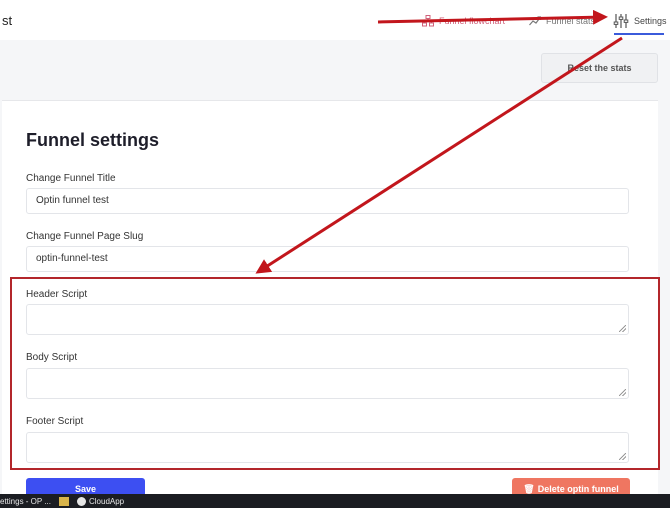 The image size is (670, 508). I want to click on taskbar-item-cloudapp: CloudApp, so click(100, 501).